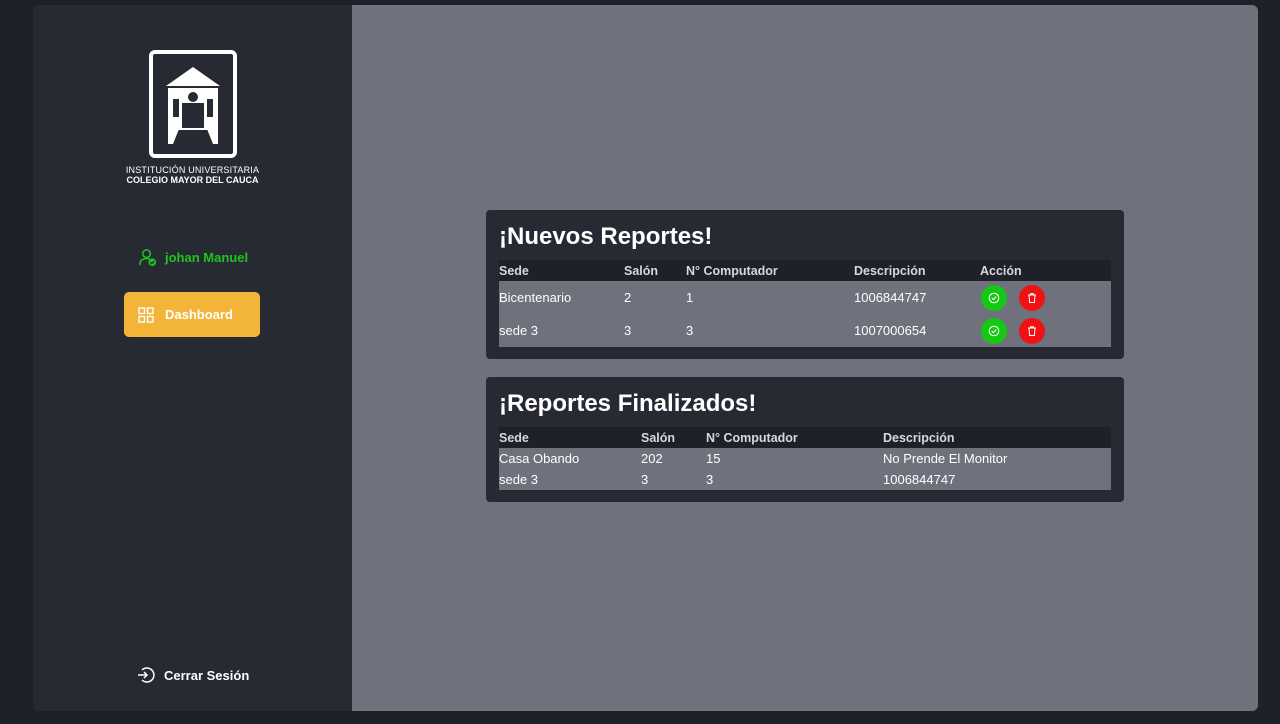 The image size is (1280, 724). I want to click on table-row: sede 3 3 3 1006844747, so click(805, 479).